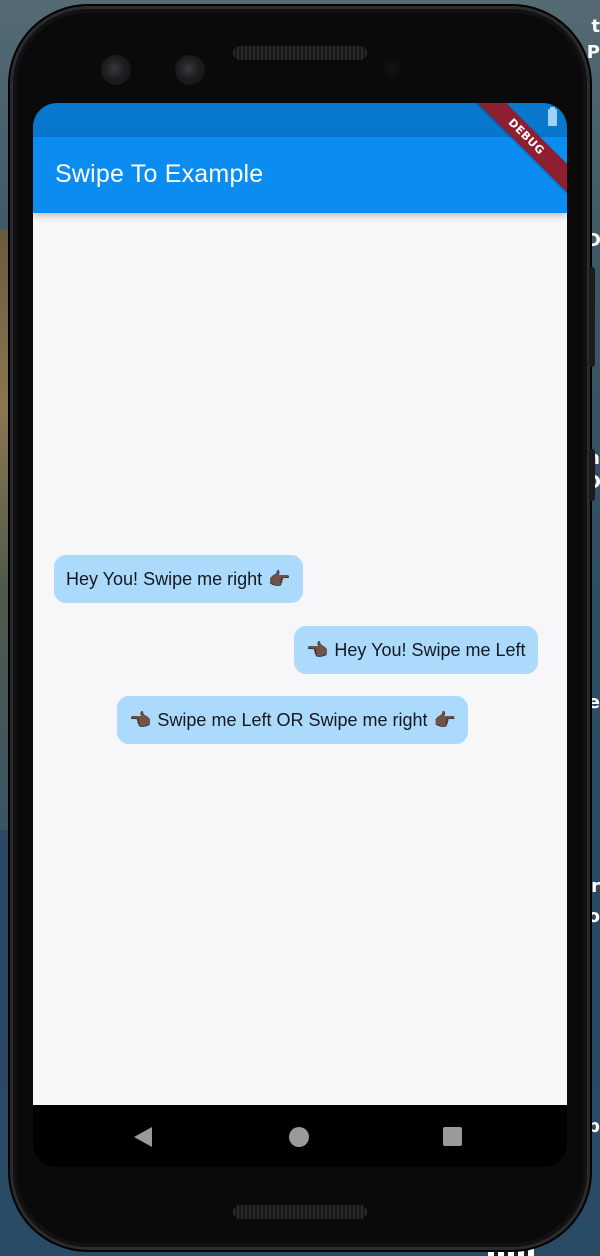  What do you see at coordinates (300, 53) in the screenshot?
I see `earpiece-speaker` at bounding box center [300, 53].